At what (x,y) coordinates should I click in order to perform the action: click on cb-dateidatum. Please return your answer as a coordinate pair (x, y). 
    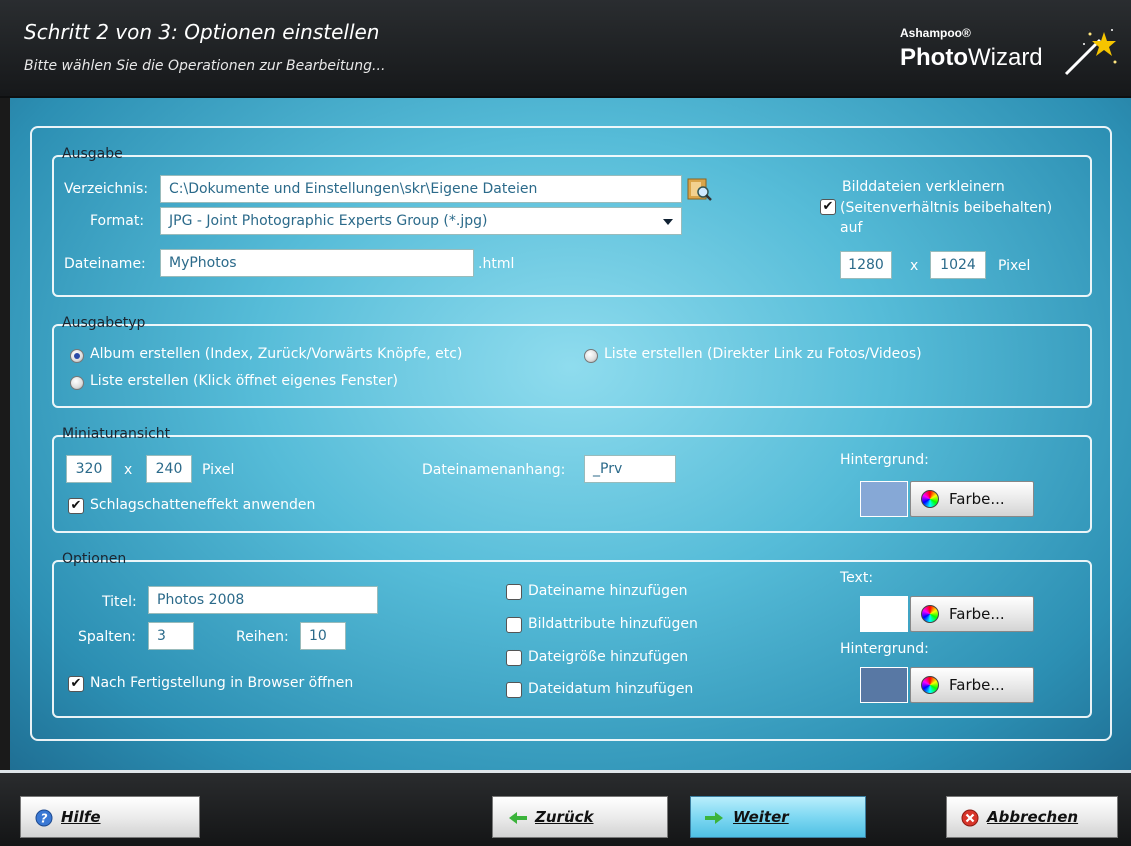
    Looking at the image, I should click on (514, 690).